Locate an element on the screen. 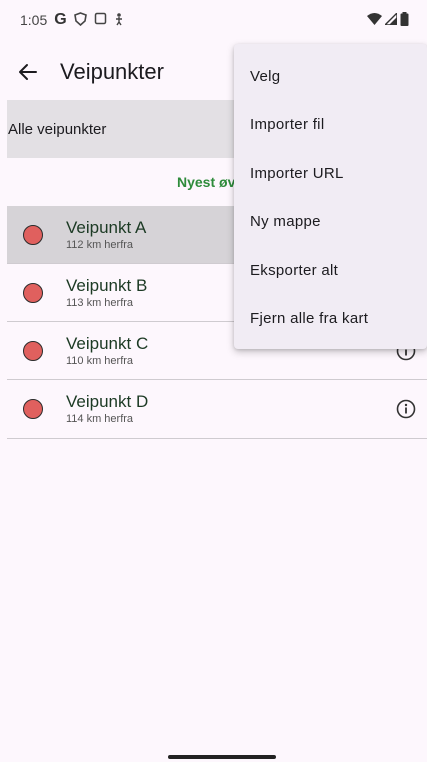  signal-icon is located at coordinates (390, 19).